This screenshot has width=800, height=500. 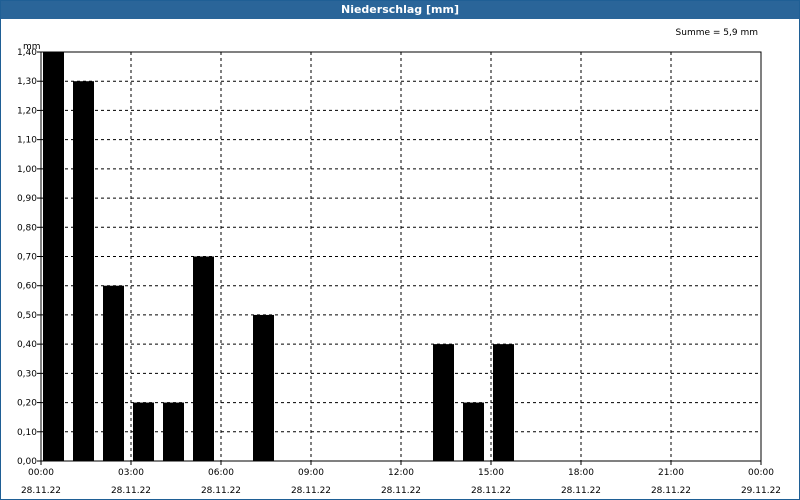 What do you see at coordinates (400, 10) in the screenshot?
I see `window-title: Niederschlag [mm]` at bounding box center [400, 10].